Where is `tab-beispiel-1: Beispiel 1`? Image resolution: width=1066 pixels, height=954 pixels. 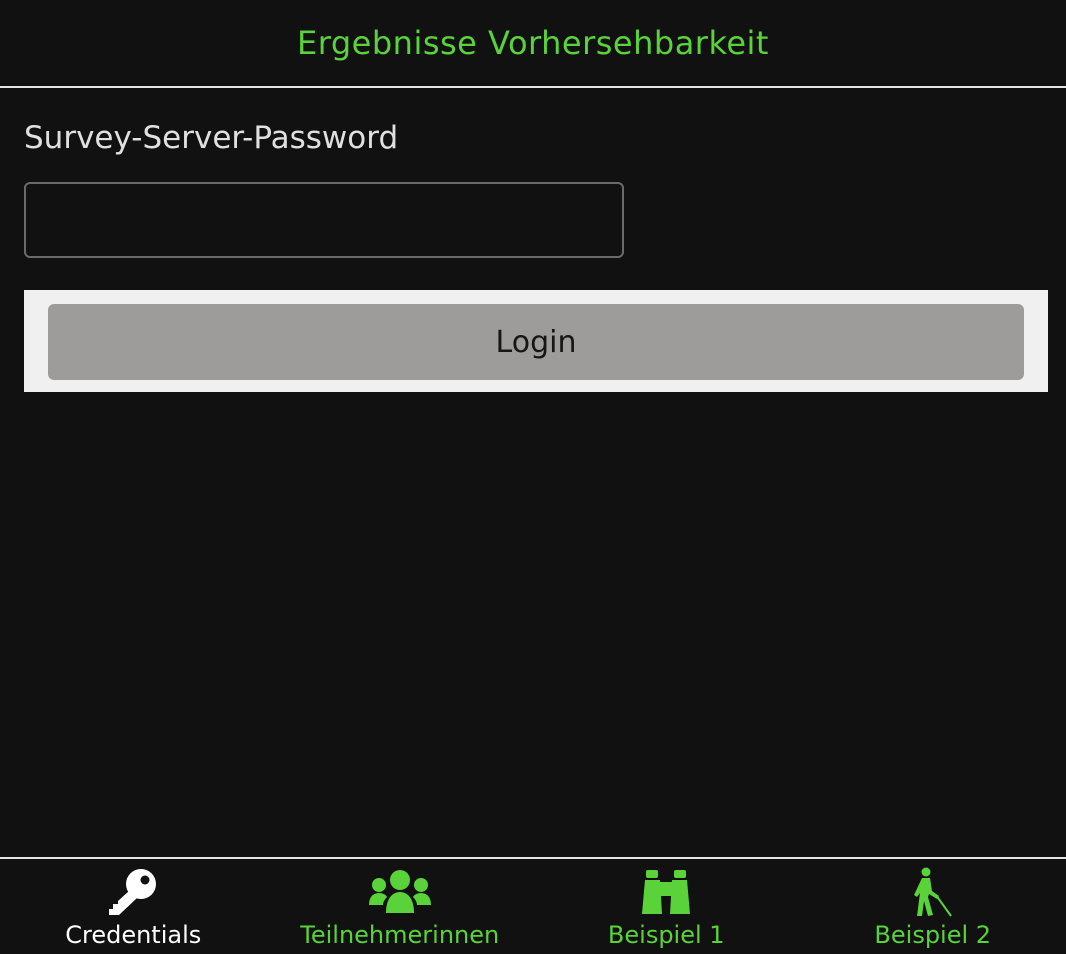
tab-beispiel-1: Beispiel 1 is located at coordinates (666, 906).